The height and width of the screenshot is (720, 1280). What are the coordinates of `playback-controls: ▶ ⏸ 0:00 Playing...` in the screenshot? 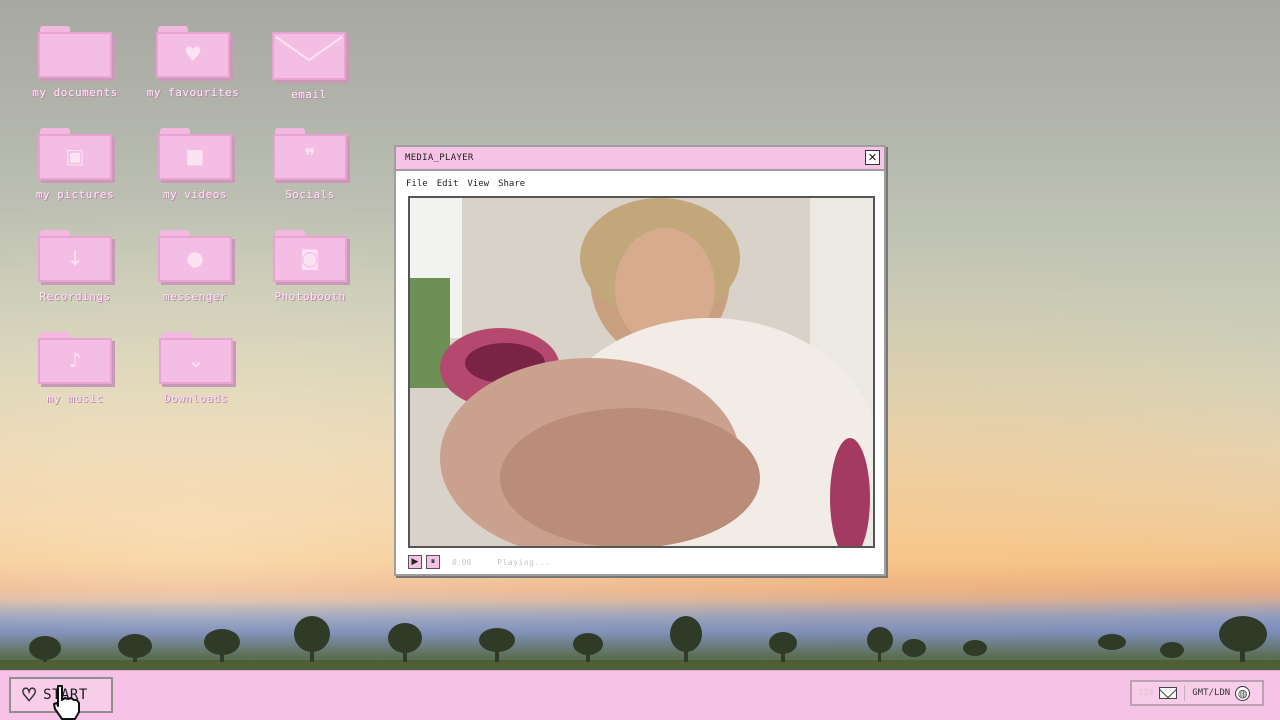 It's located at (479, 562).